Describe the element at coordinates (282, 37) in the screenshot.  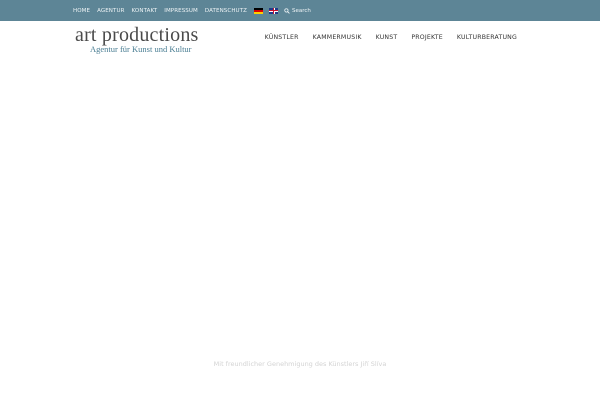
I see `menu-kuenstler: KÜNSTLER` at that location.